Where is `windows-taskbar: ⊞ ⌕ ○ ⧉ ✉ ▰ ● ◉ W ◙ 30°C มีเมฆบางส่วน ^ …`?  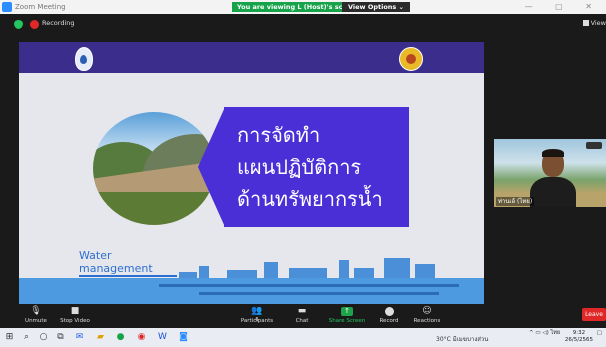 windows-taskbar: ⊞ ⌕ ○ ⧉ ✉ ▰ ● ◉ W ◙ 30°C มีเมฆบางส่วน ^ … is located at coordinates (303, 337).